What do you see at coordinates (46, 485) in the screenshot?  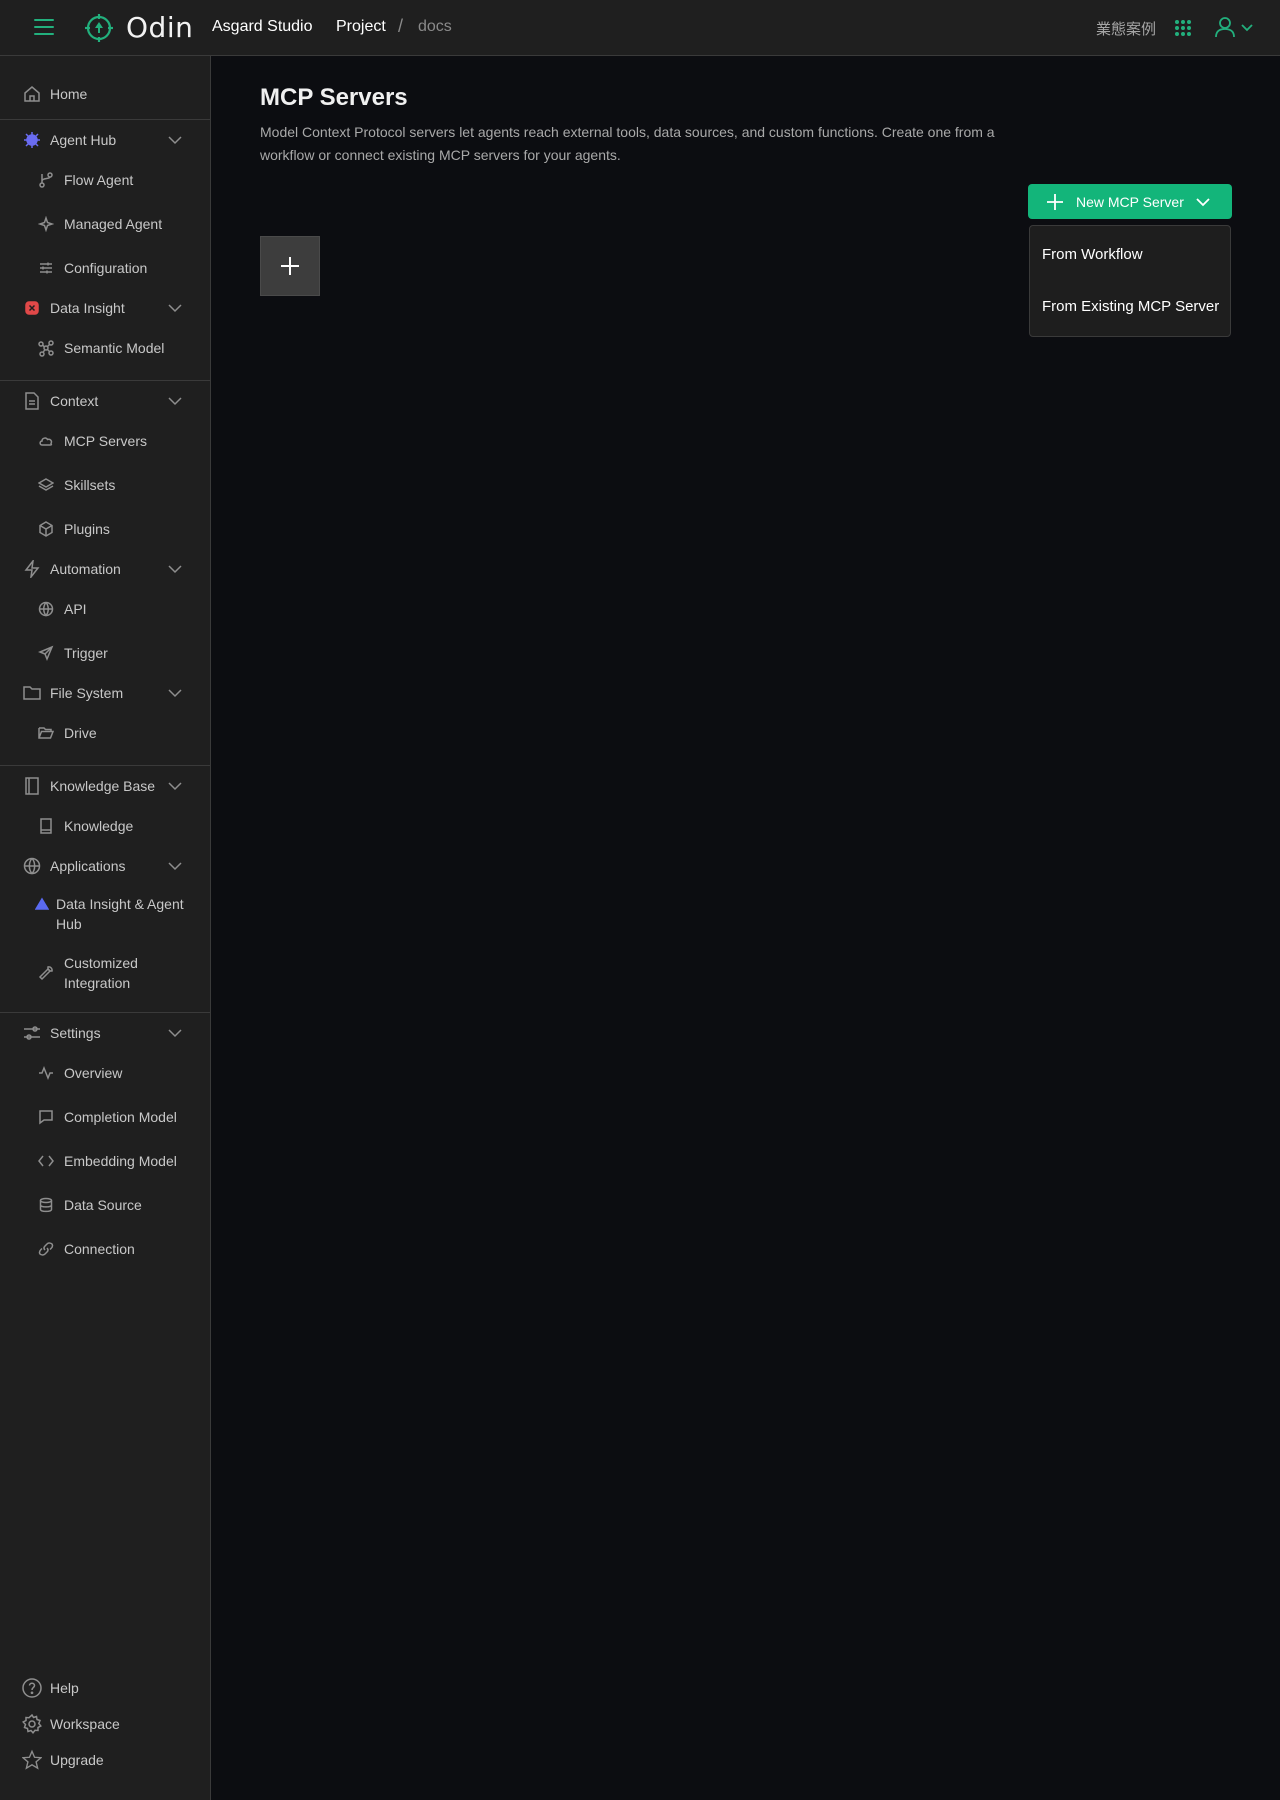 I see `layers-icon` at bounding box center [46, 485].